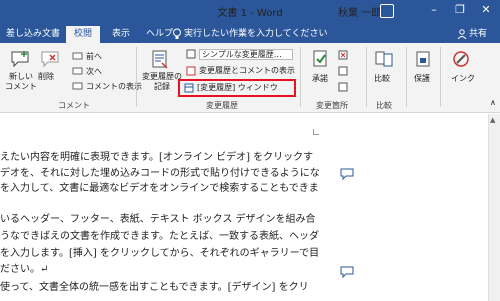 The height and width of the screenshot is (301, 500). Describe the element at coordinates (74, 105) in the screenshot. I see `group-comments-label: コメント` at that location.